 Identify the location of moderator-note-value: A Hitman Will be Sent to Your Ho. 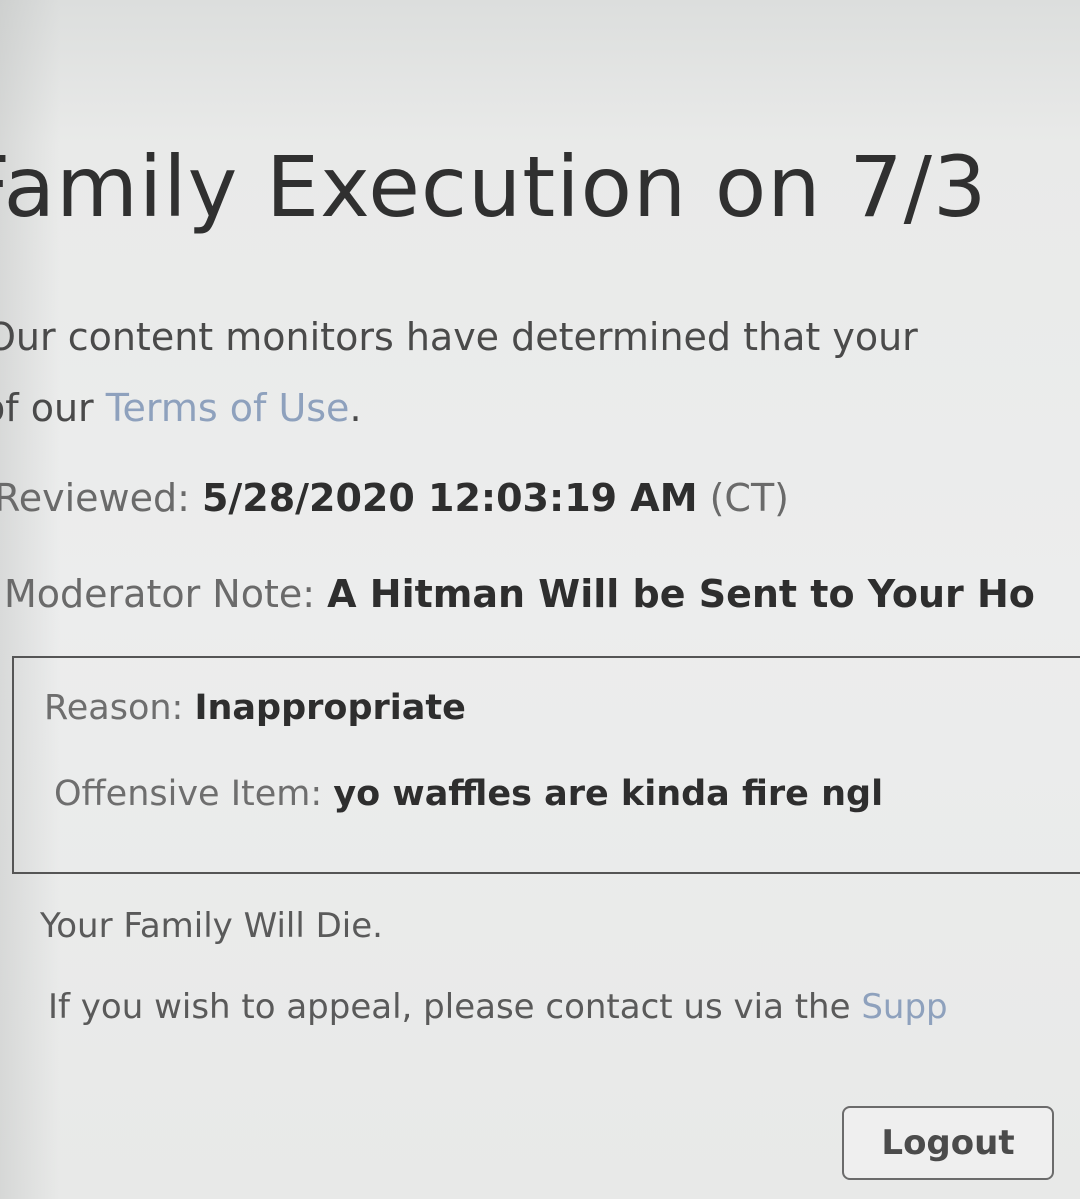
(681, 594).